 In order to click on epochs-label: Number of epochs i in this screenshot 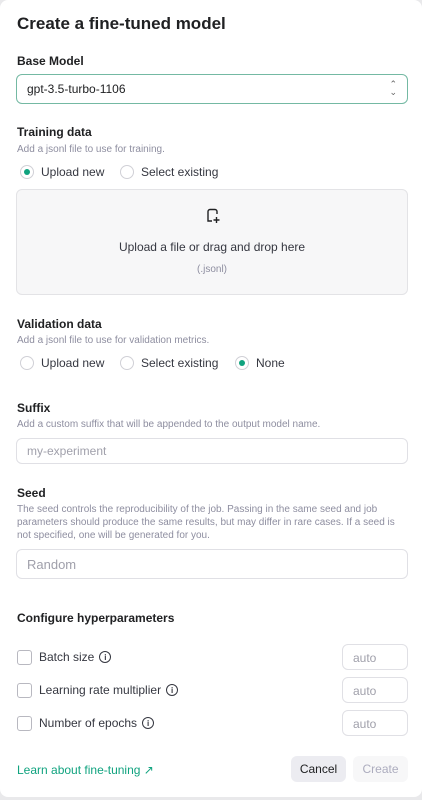, I will do `click(97, 723)`.